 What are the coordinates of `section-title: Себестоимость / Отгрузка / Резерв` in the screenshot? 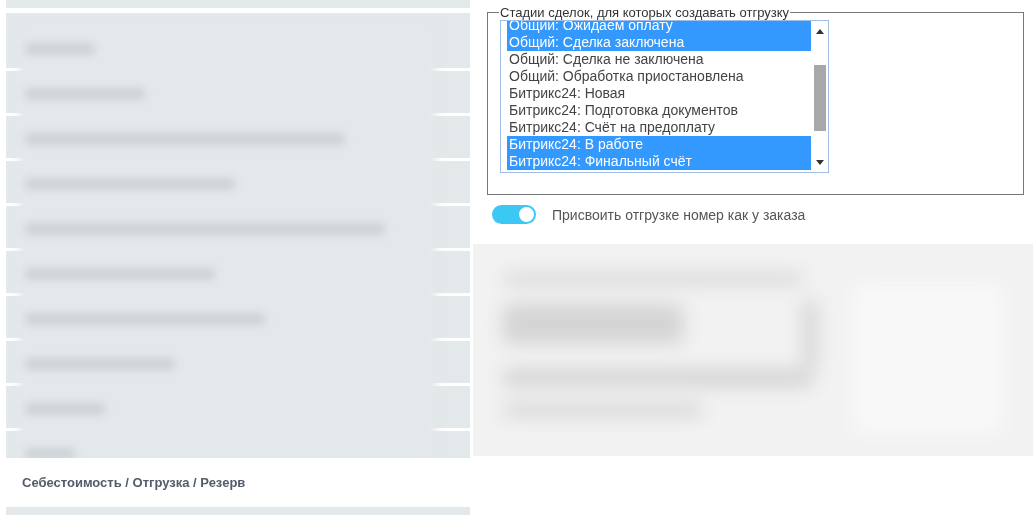 It's located at (134, 482).